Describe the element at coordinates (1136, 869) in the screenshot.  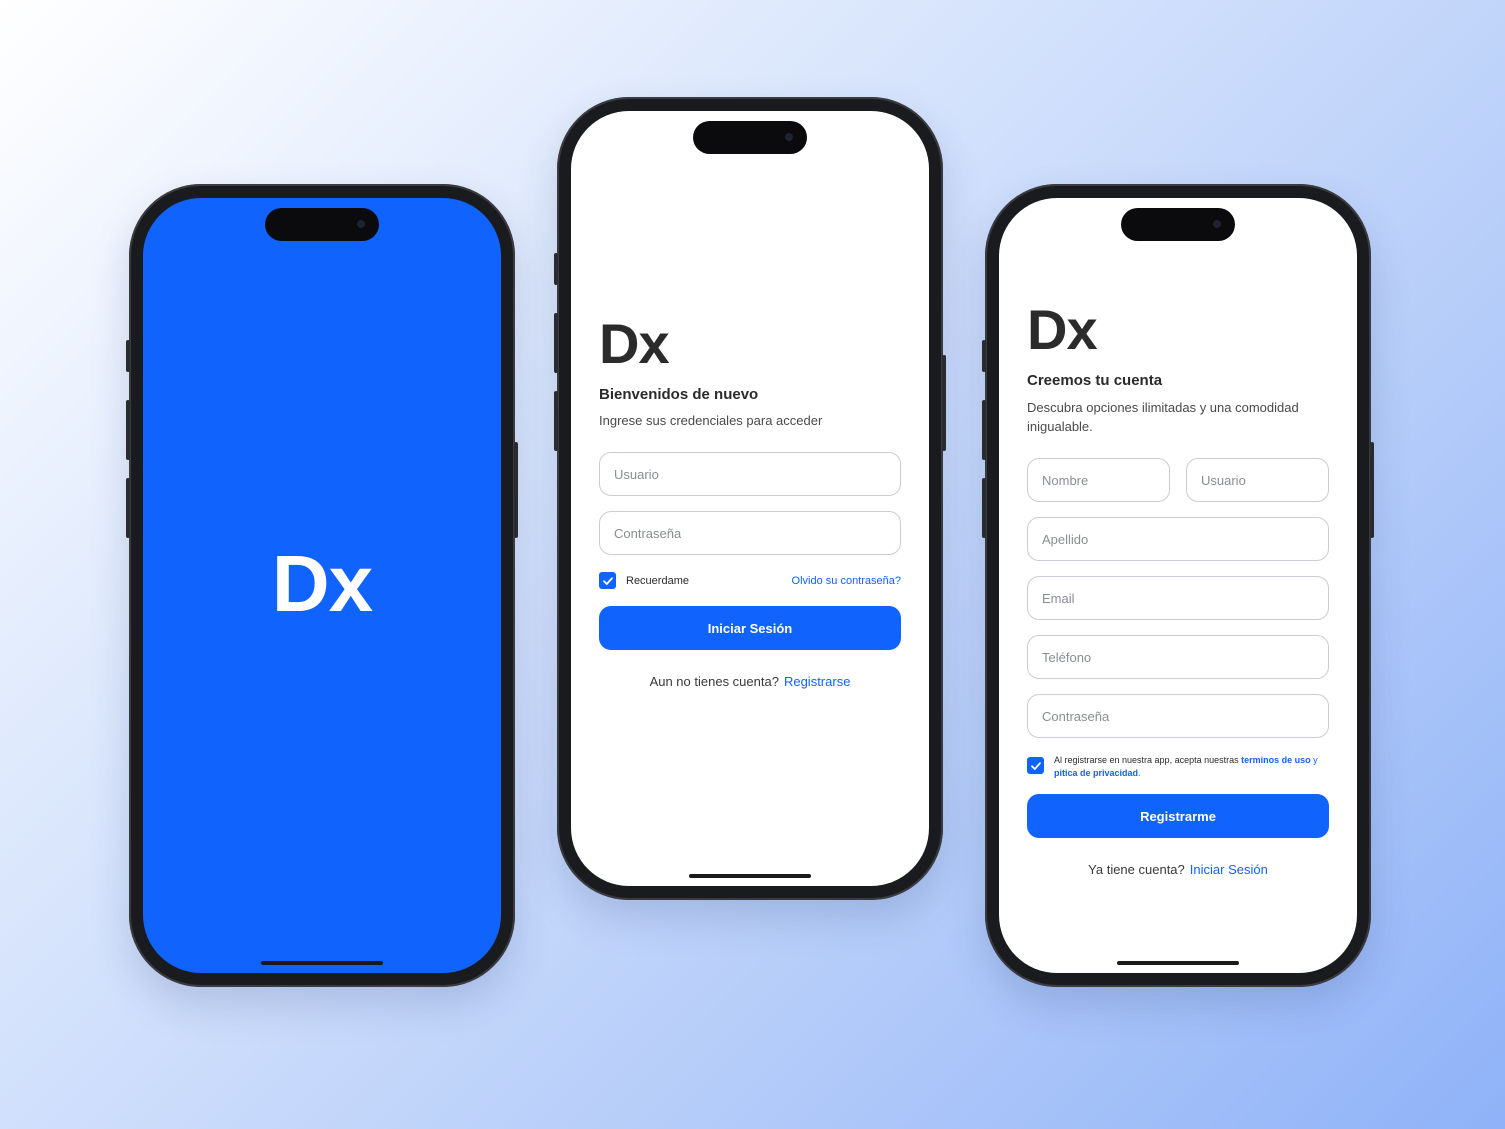
I see `login-prompt-text: Ya tiene cuenta?` at that location.